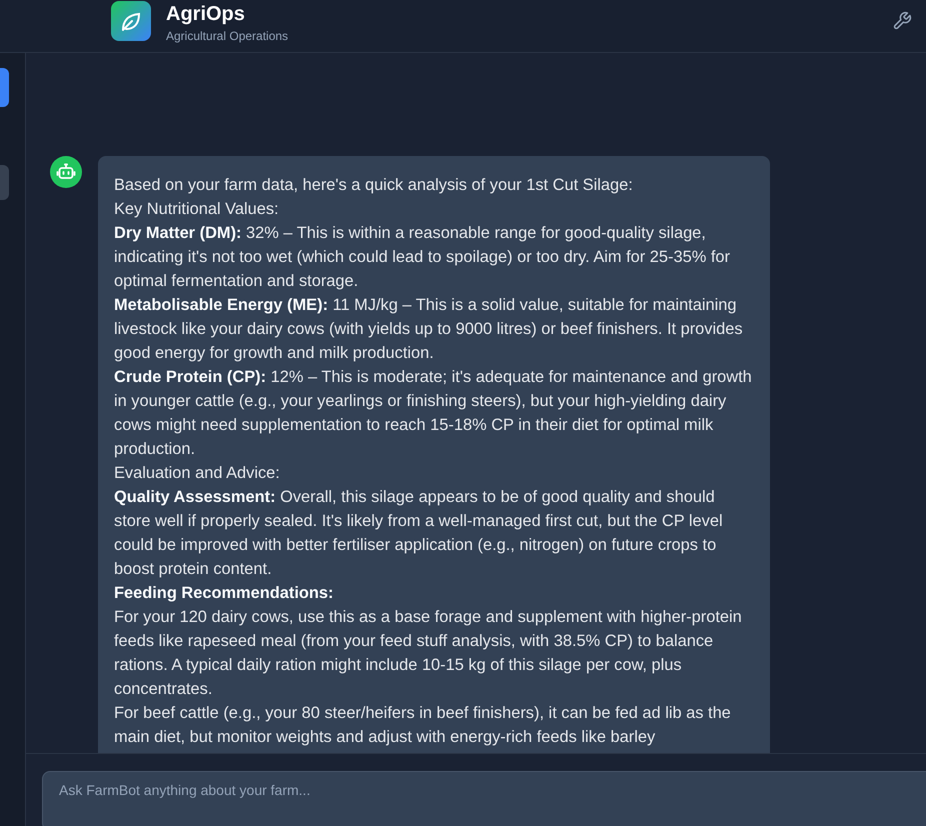 The width and height of the screenshot is (926, 826). Describe the element at coordinates (419, 533) in the screenshot. I see `message-text: Quality Assessment: Overall, this silage appears to be of good quality and should store well if properly sealed. It's likely from a well-managed first cut, but the CP level could be improved with better fertiliser application (e.g., nitrogen) on future crops to boost protein content.` at that location.